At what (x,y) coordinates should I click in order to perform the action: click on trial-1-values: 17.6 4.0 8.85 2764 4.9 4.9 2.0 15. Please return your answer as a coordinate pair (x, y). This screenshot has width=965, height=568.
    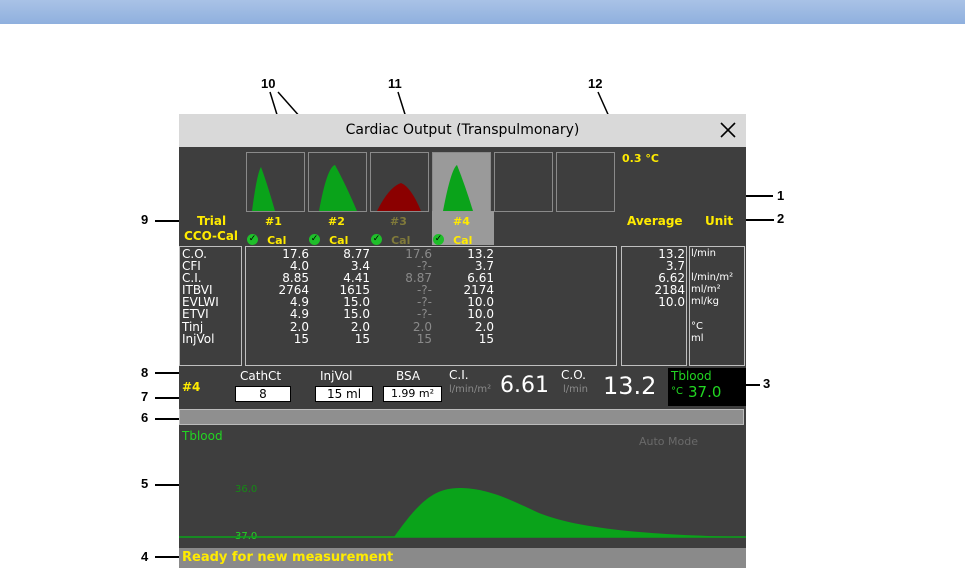
    Looking at the image, I should click on (279, 296).